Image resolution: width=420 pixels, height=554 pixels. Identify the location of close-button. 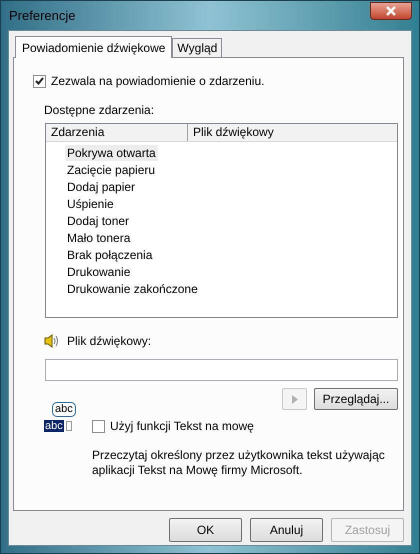
(391, 11).